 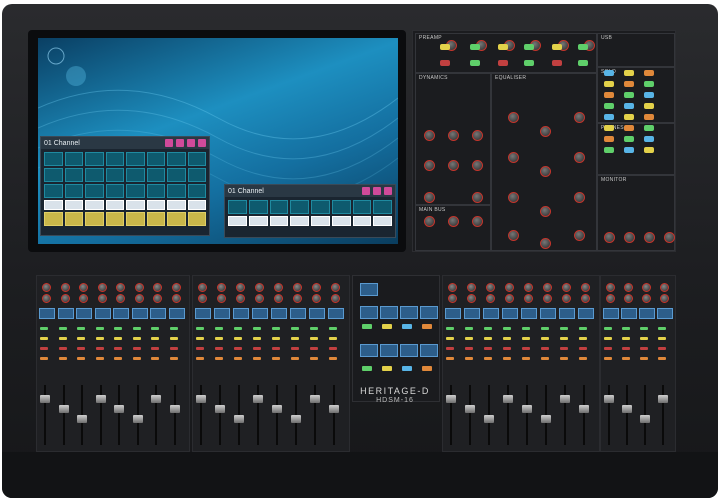 What do you see at coordinates (125, 186) in the screenshot?
I see `channel-window-main: 01 Channel` at bounding box center [125, 186].